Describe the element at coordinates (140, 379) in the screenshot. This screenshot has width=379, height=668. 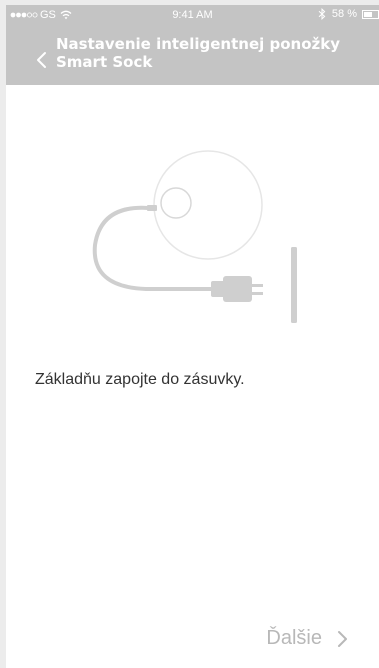
I see `instruction-text: Základňu zapojte do zásuvky.` at that location.